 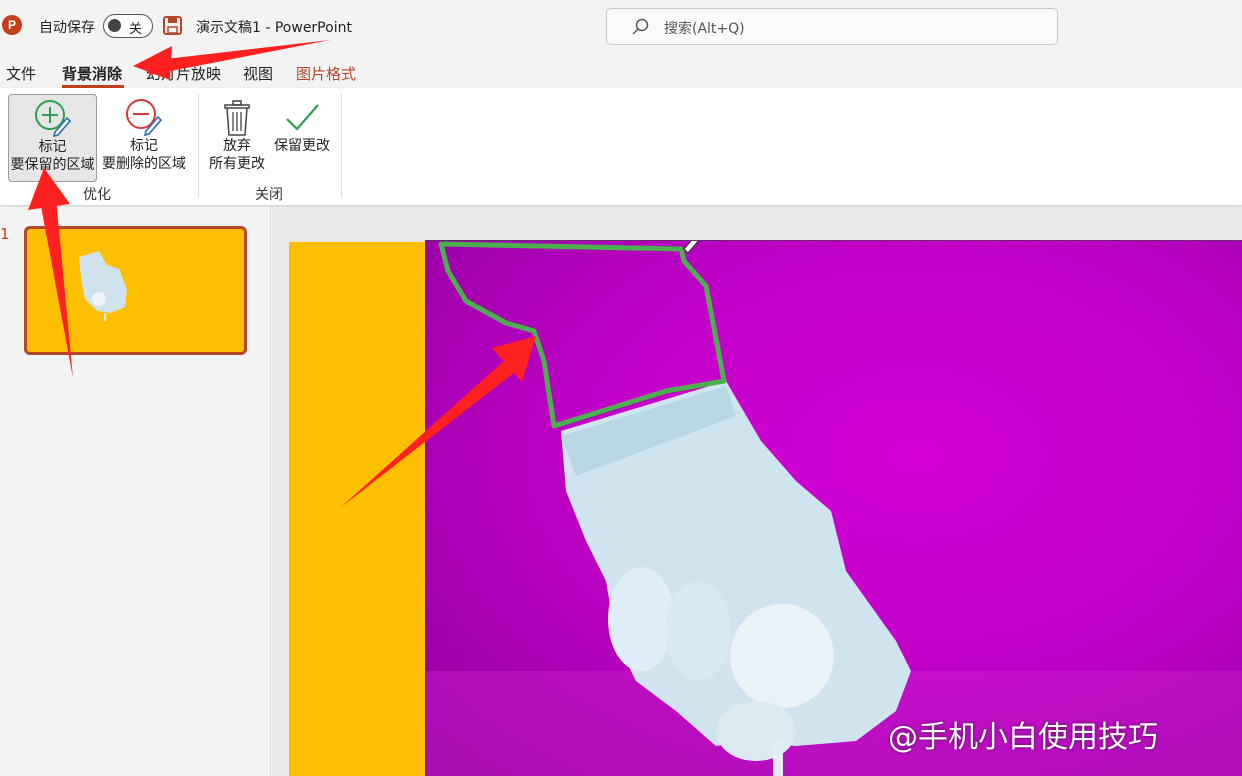 I want to click on glove-thumbnail-image, so click(x=103, y=286).